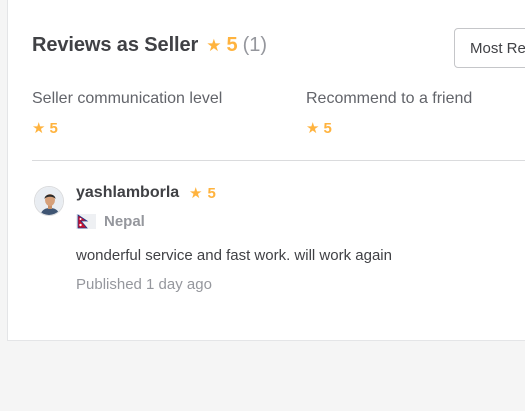 This screenshot has height=411, width=525. What do you see at coordinates (127, 113) in the screenshot?
I see `breakdown-communication: Seller communication level ★ 5` at bounding box center [127, 113].